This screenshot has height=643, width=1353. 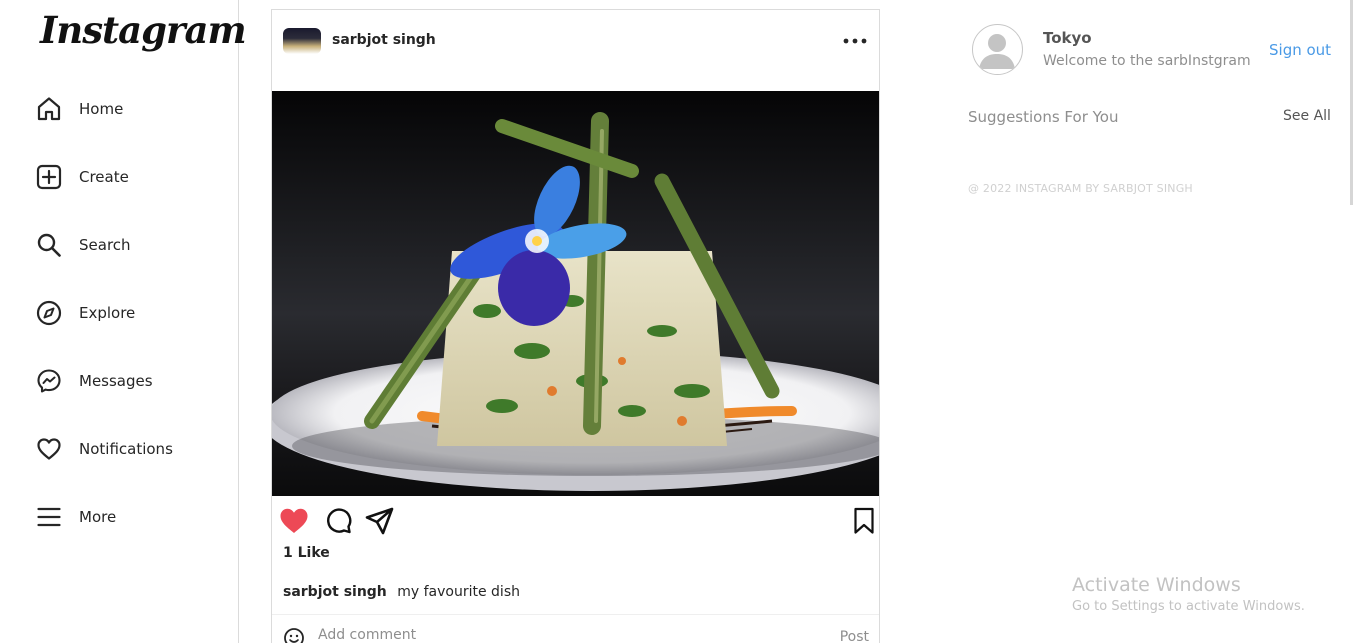 What do you see at coordinates (49, 449) in the screenshot?
I see `heart-icon` at bounding box center [49, 449].